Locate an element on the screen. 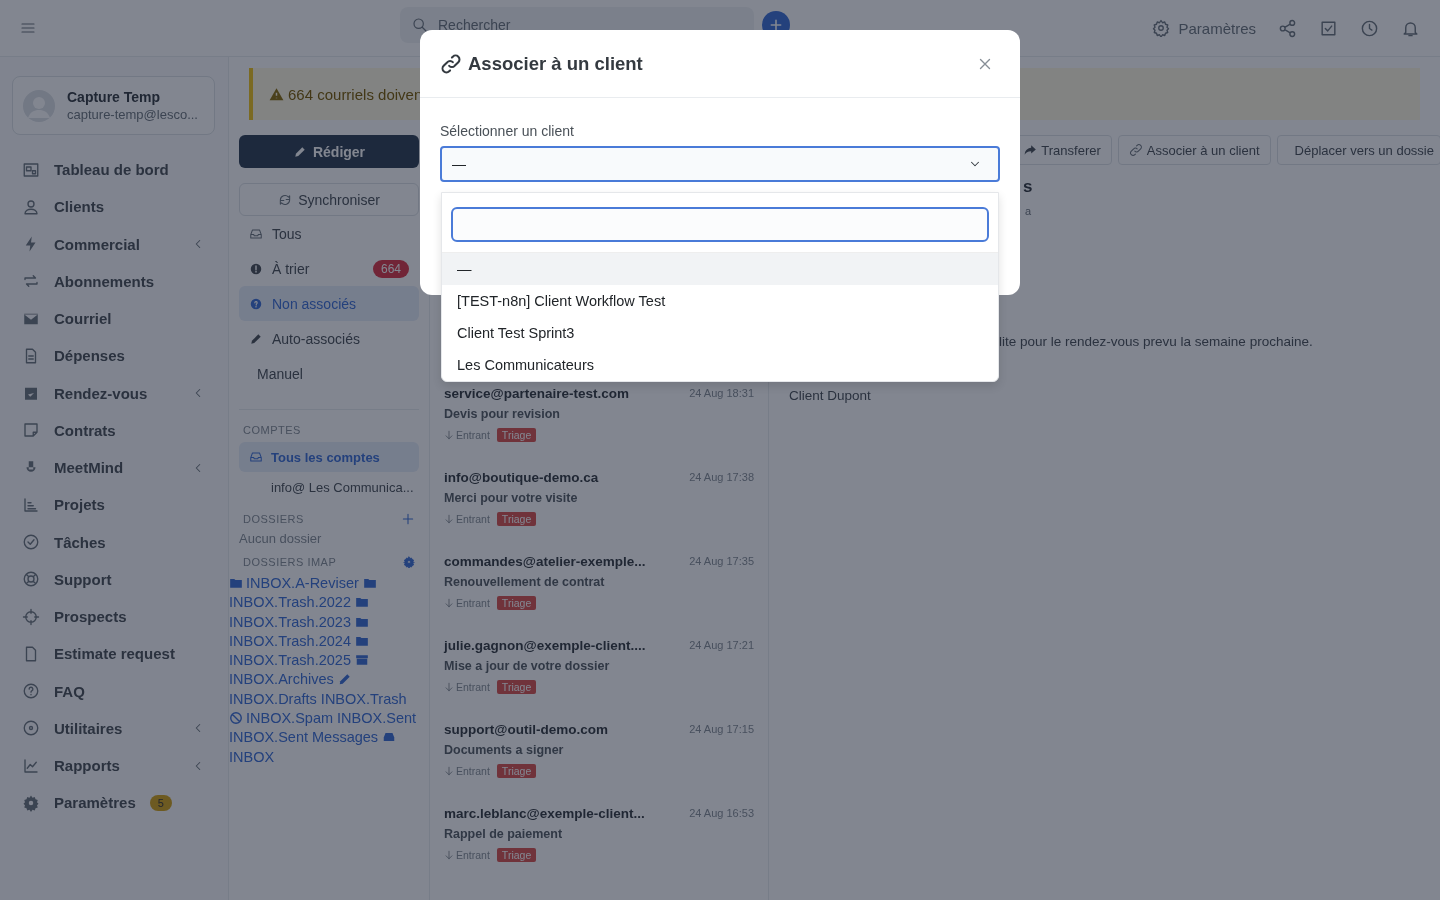 This screenshot has height=900, width=1440. sidebar-item: Support is located at coordinates (113, 579).